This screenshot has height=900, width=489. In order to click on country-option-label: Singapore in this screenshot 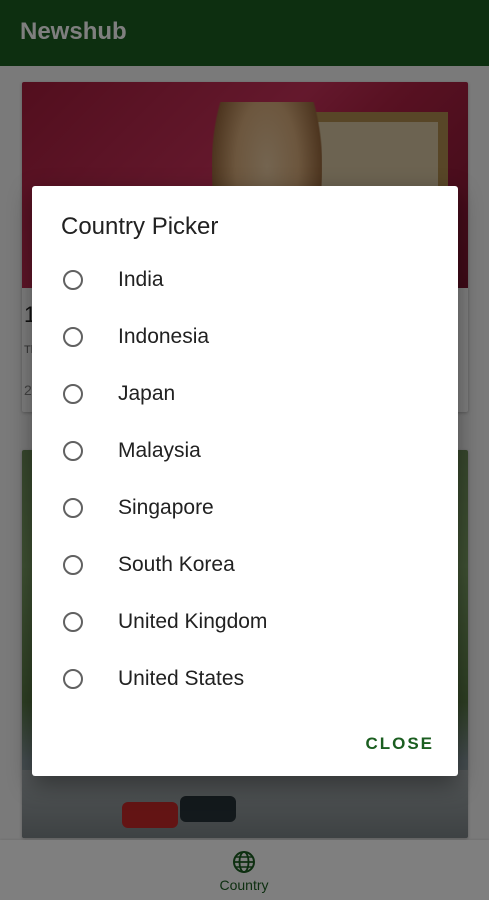, I will do `click(166, 507)`.